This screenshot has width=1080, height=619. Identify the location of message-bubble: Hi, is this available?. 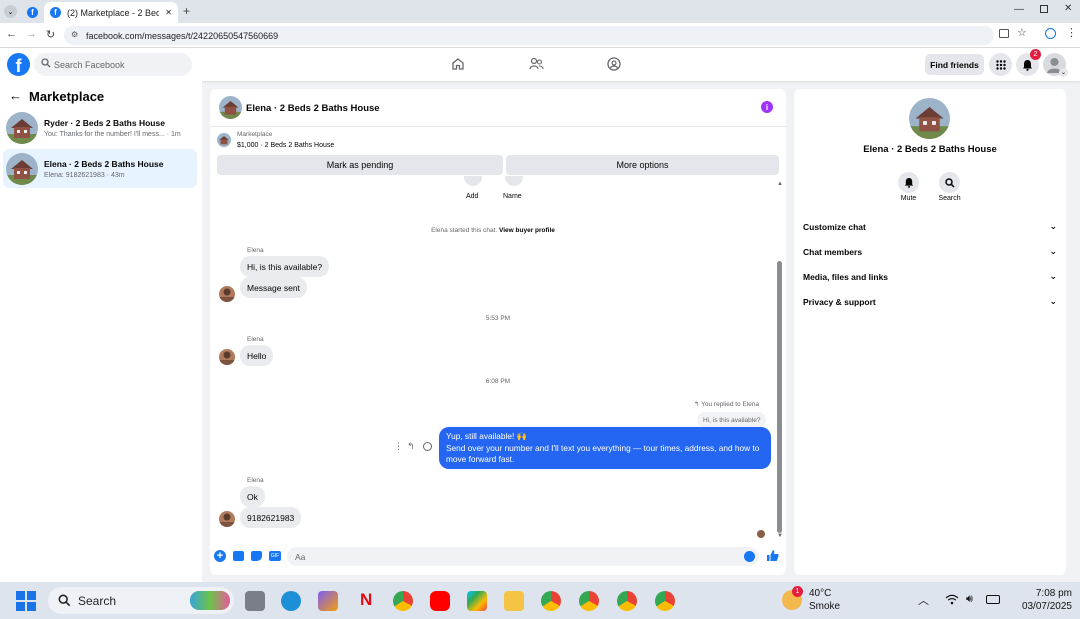
(285, 266).